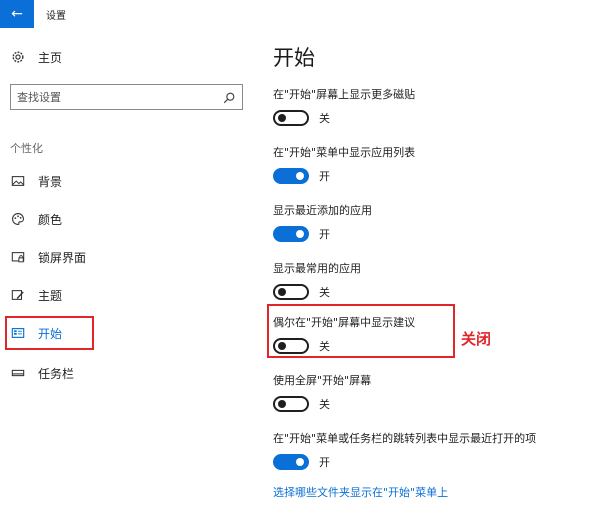 This screenshot has width=605, height=507. I want to click on sidebar-item-label: 背景, so click(50, 181).